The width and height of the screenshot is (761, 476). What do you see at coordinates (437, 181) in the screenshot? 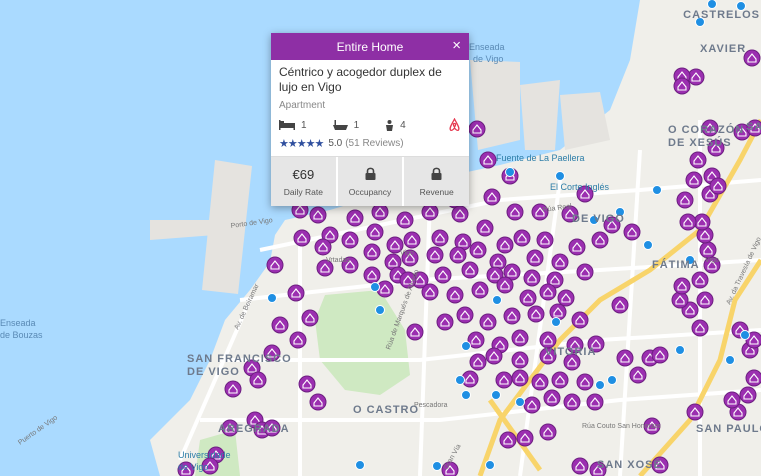
I see `revenue-metric: Revenue` at bounding box center [437, 181].